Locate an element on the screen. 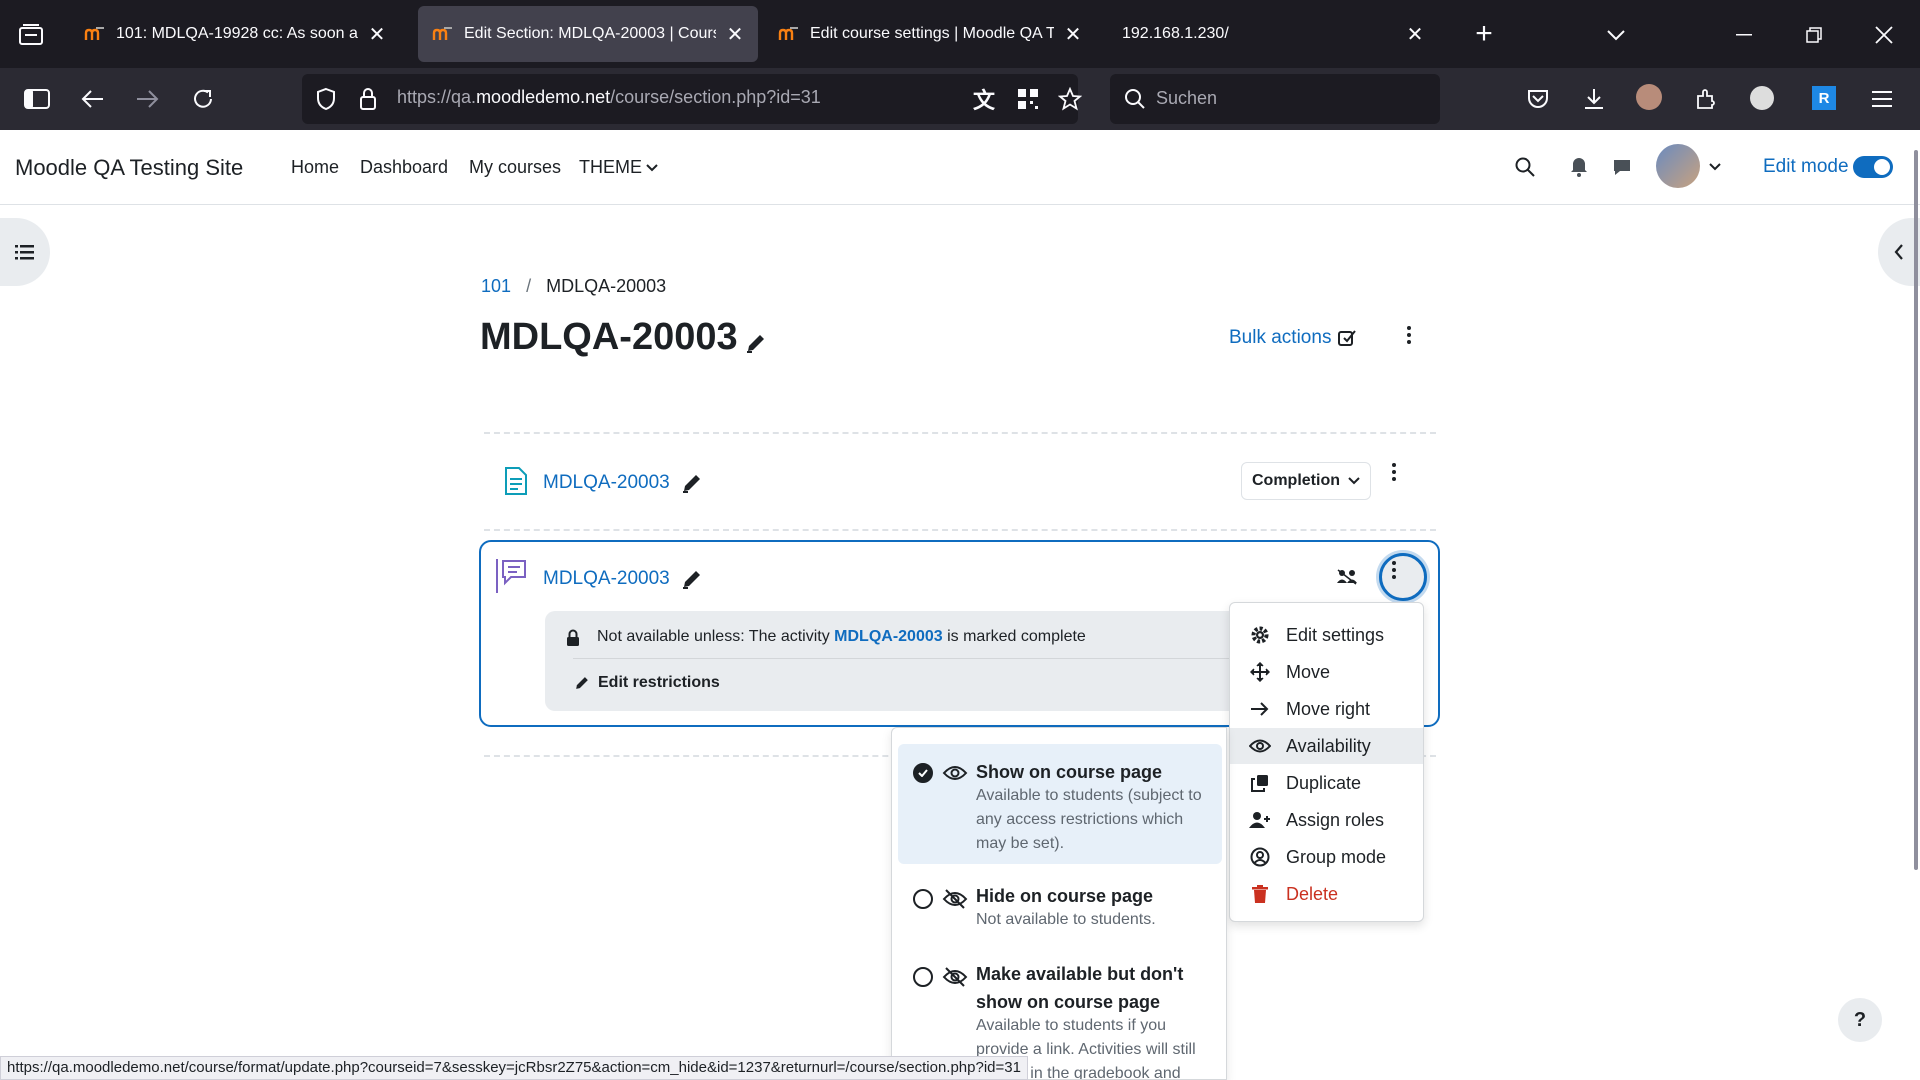  search-icon is located at coordinates (1525, 167).